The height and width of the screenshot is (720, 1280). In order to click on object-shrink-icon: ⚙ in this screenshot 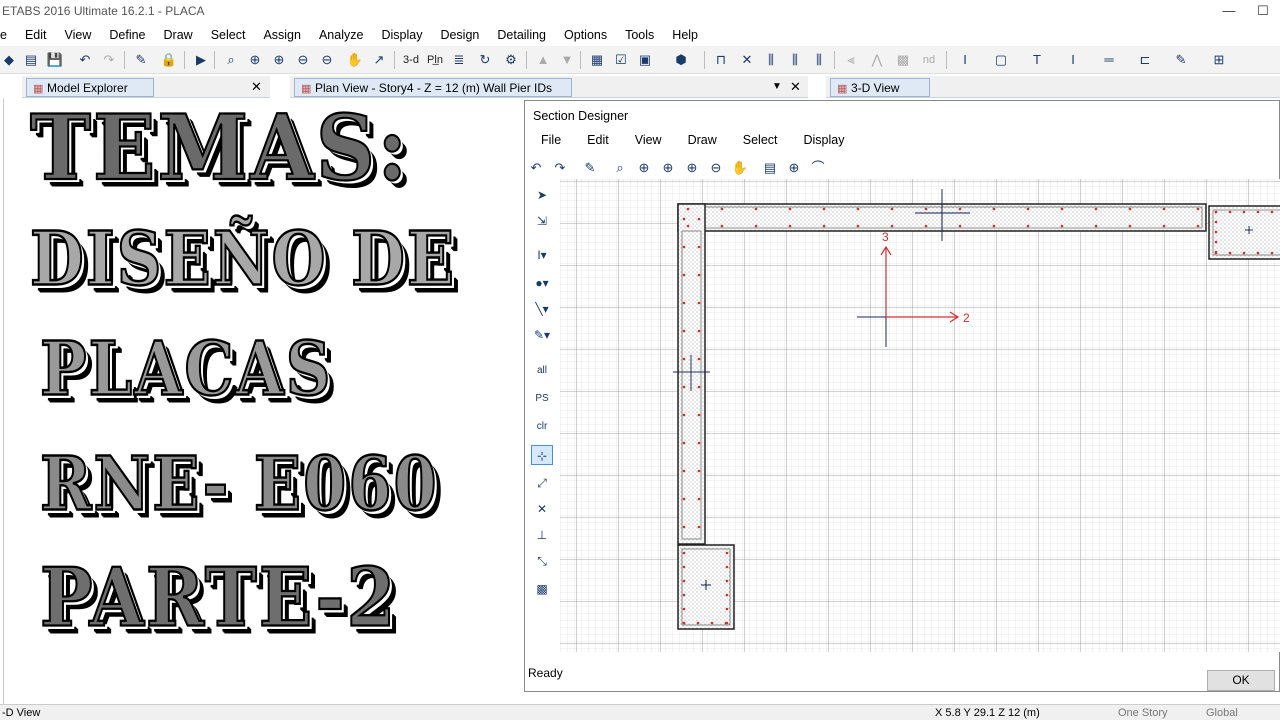, I will do `click(511, 60)`.